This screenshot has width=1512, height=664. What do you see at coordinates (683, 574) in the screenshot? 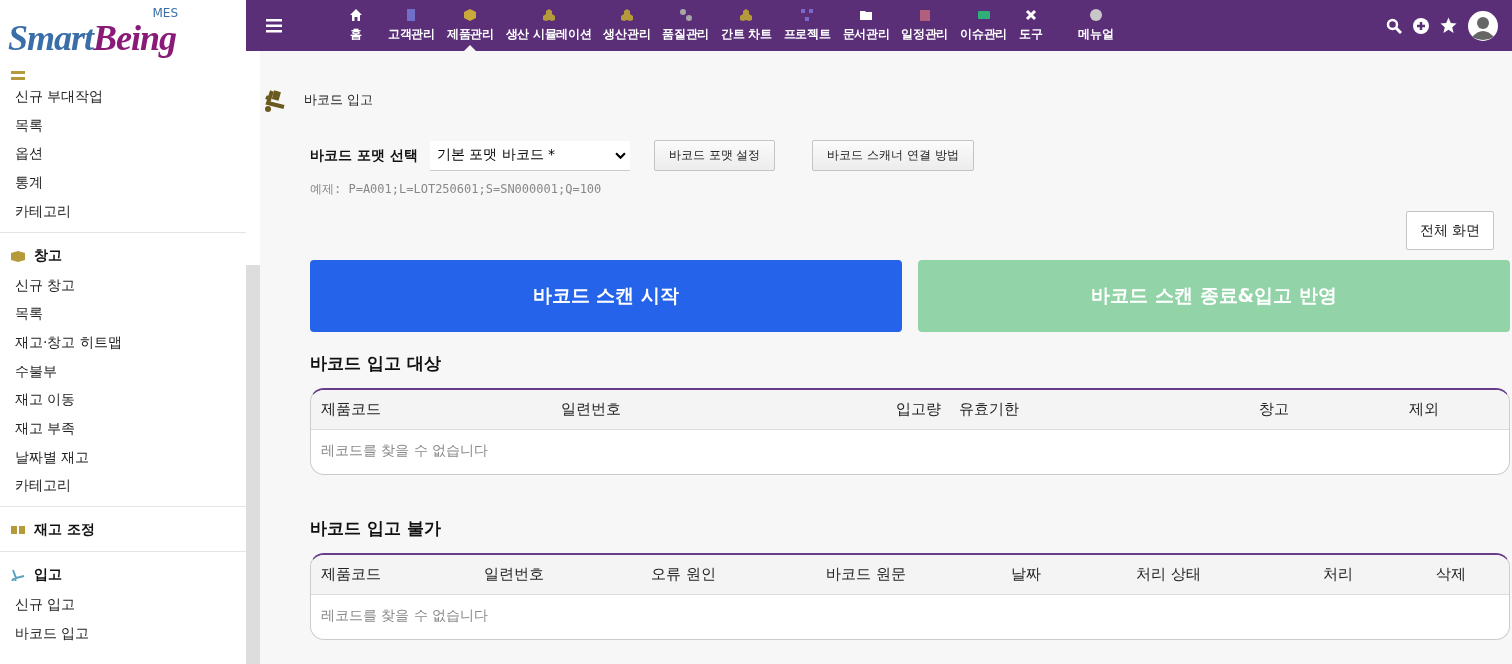
I see `column-header: 오류 원인` at bounding box center [683, 574].